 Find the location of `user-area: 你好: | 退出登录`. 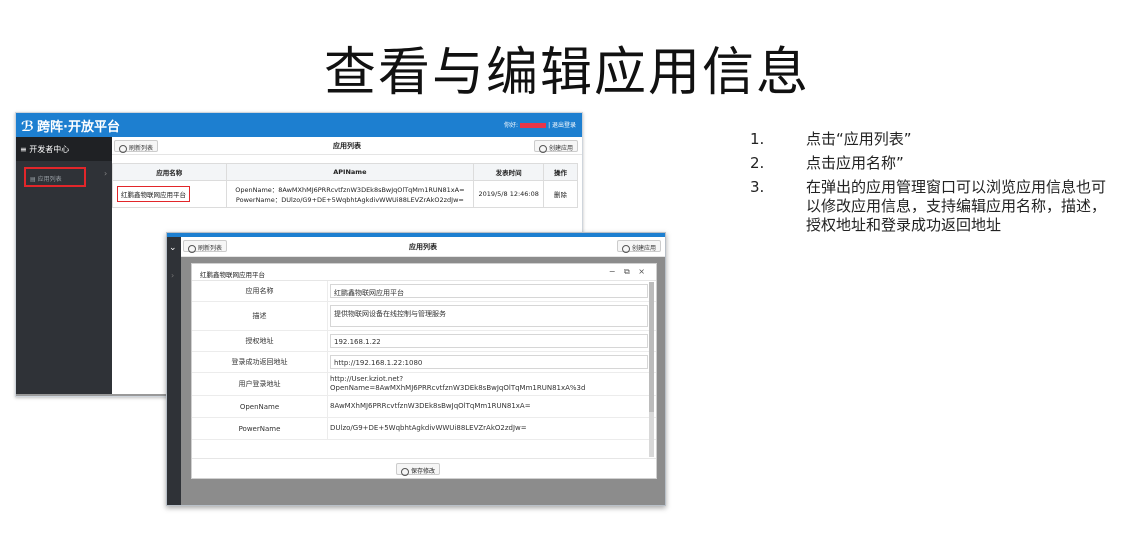

user-area: 你好: | 退出登录 is located at coordinates (540, 124).